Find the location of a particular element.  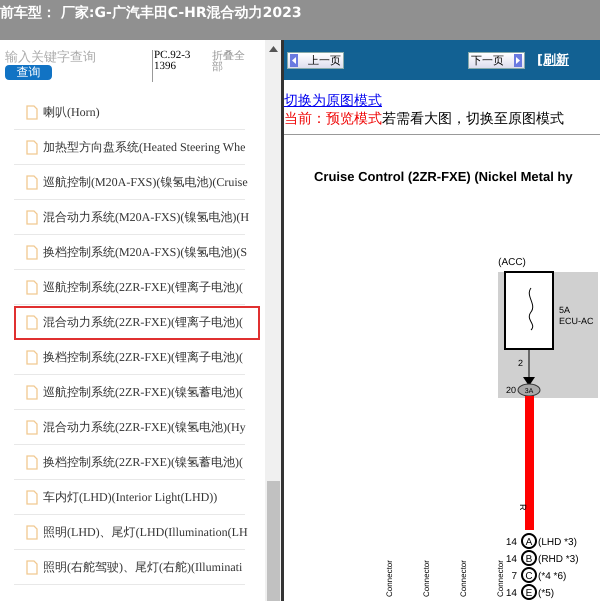

tree-item: 换档控制系统(M20A-FXS)(镍氢电池)(S is located at coordinates (129, 253).